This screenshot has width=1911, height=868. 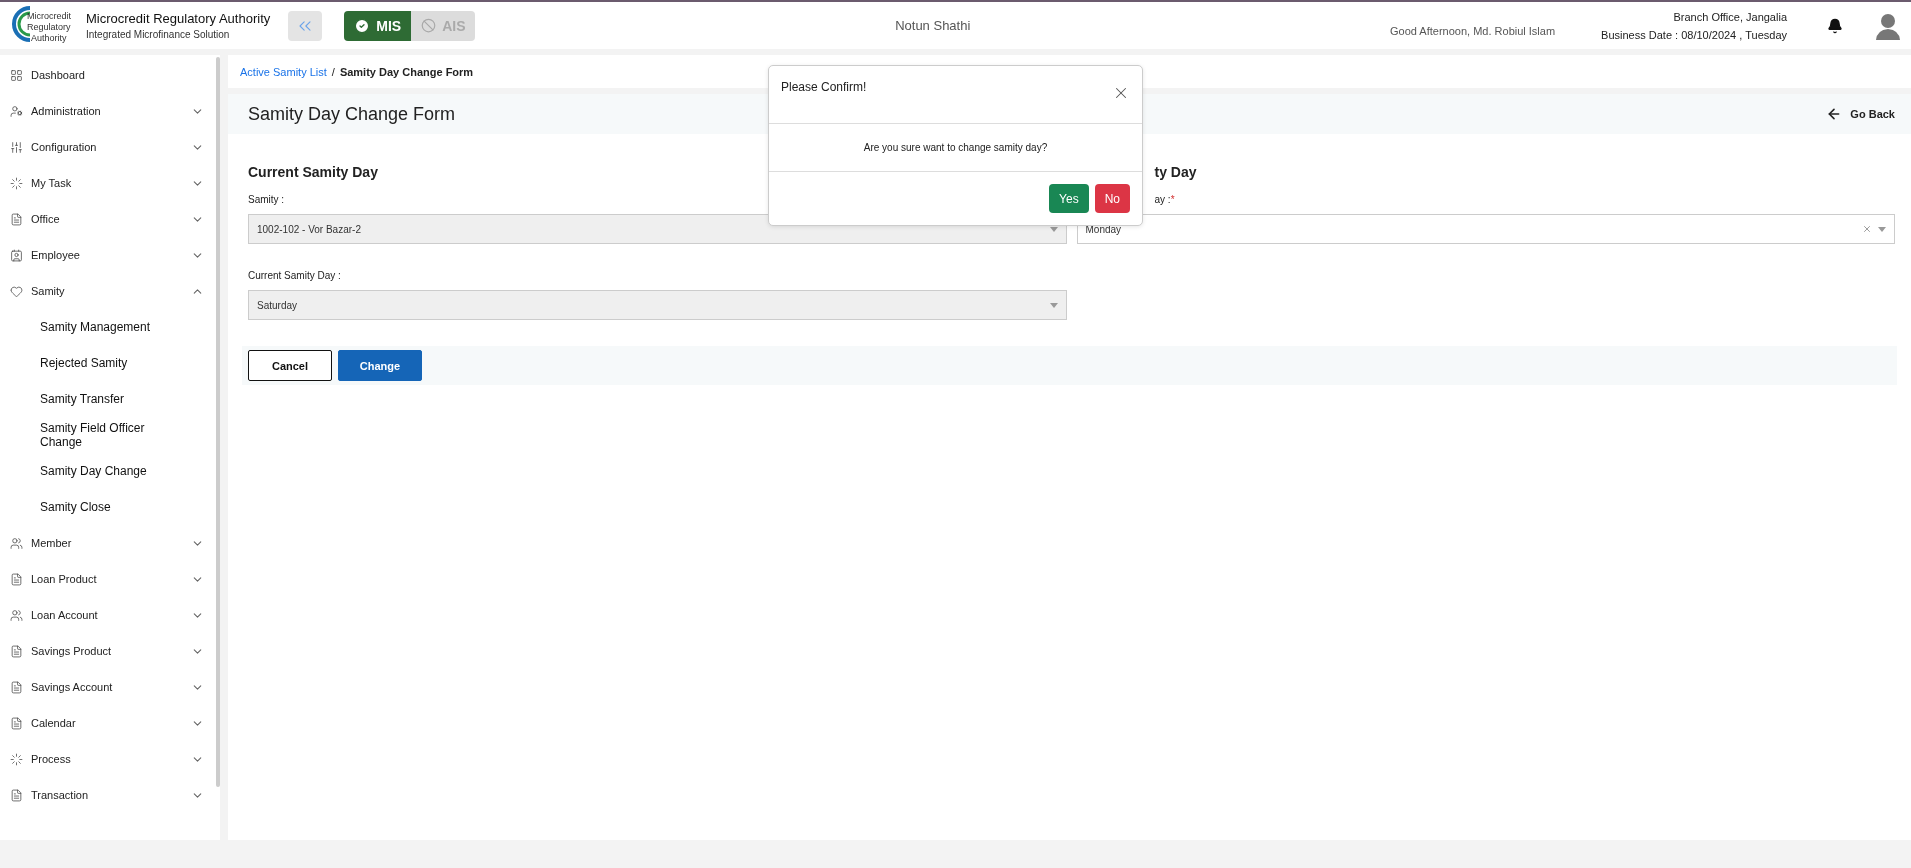 What do you see at coordinates (1473, 31) in the screenshot?
I see `greeting: Good Afternoon, Md. Robiul Islam` at bounding box center [1473, 31].